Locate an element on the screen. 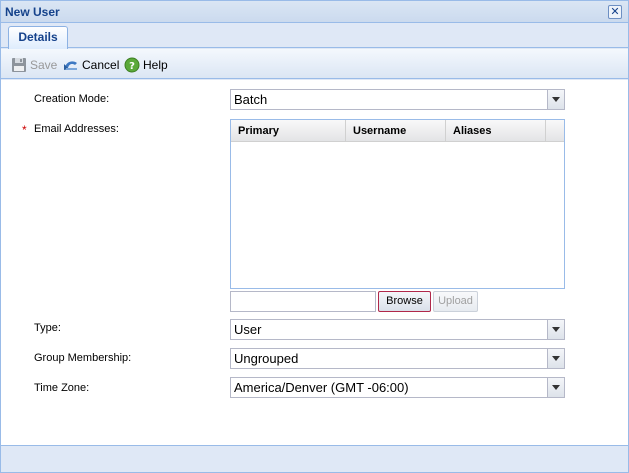 This screenshot has height=473, width=629. time-zone-label: Time Zone: is located at coordinates (62, 388).